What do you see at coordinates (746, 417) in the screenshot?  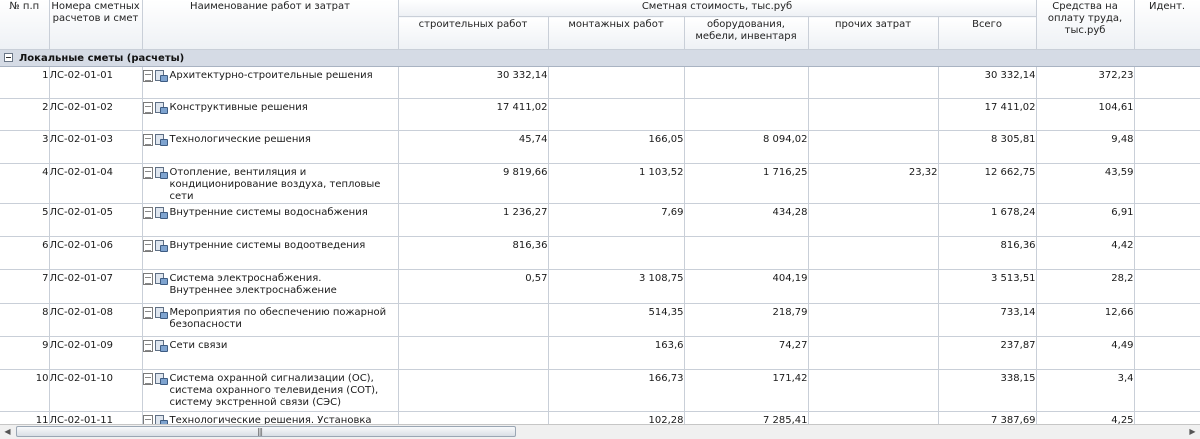 I see `equipment-cost: 7 285,41` at bounding box center [746, 417].